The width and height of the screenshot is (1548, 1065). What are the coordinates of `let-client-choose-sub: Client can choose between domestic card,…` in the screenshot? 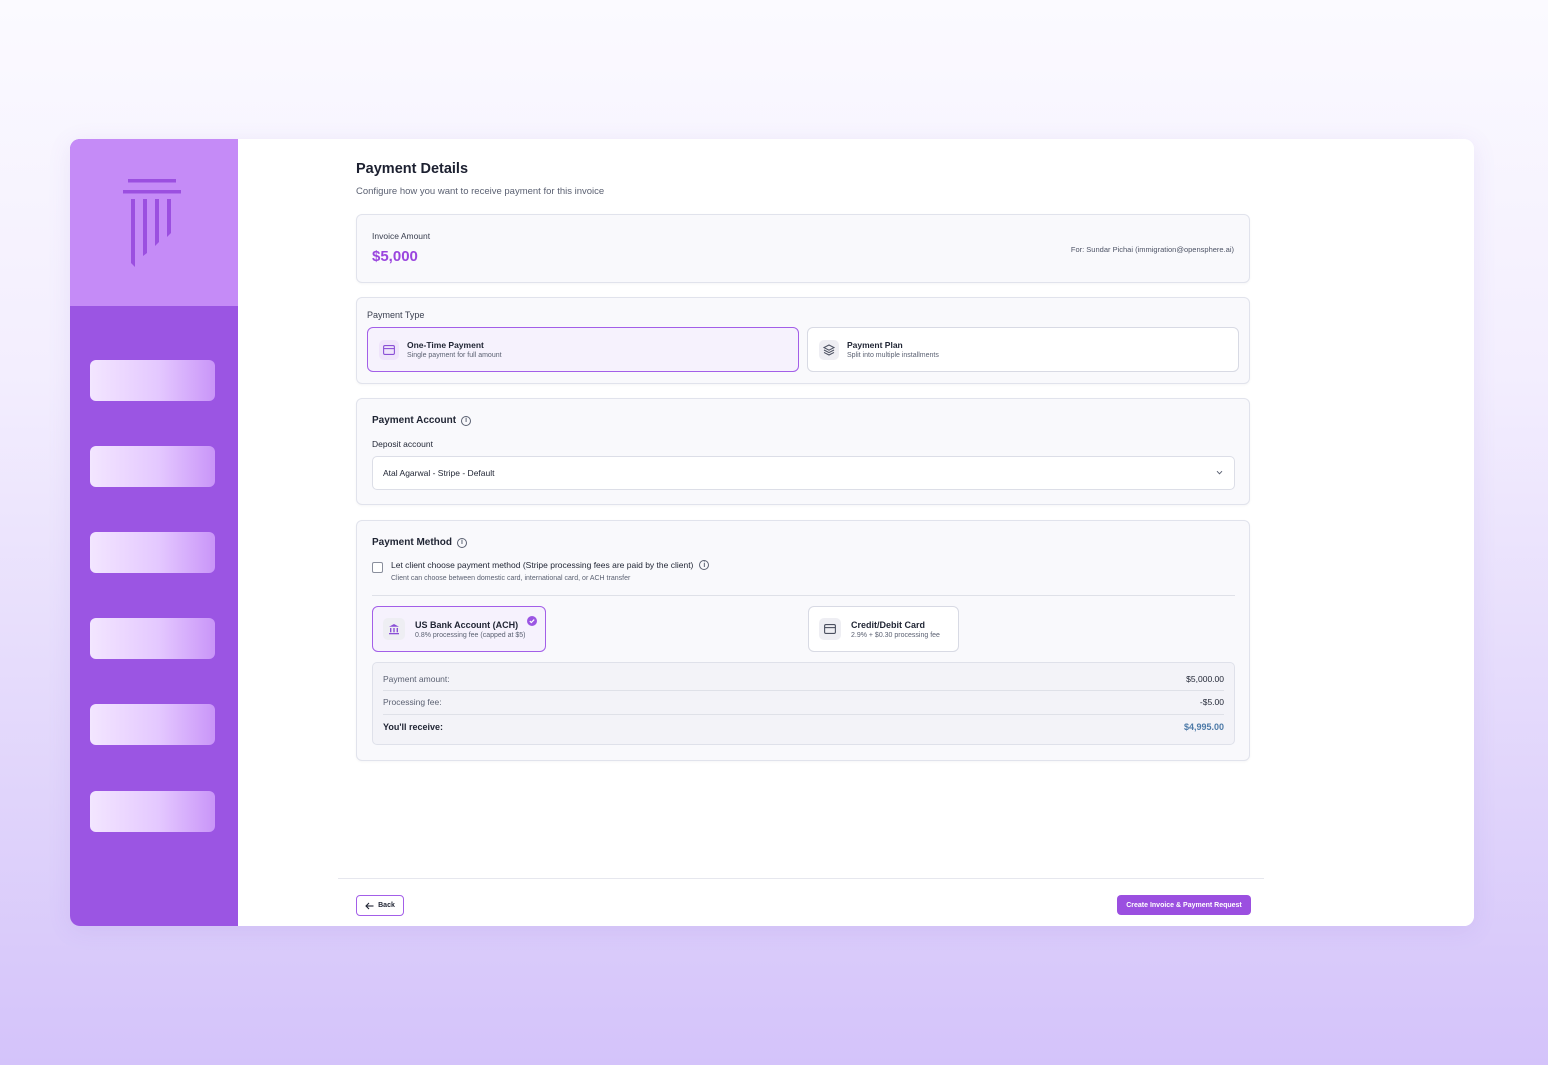 It's located at (511, 578).